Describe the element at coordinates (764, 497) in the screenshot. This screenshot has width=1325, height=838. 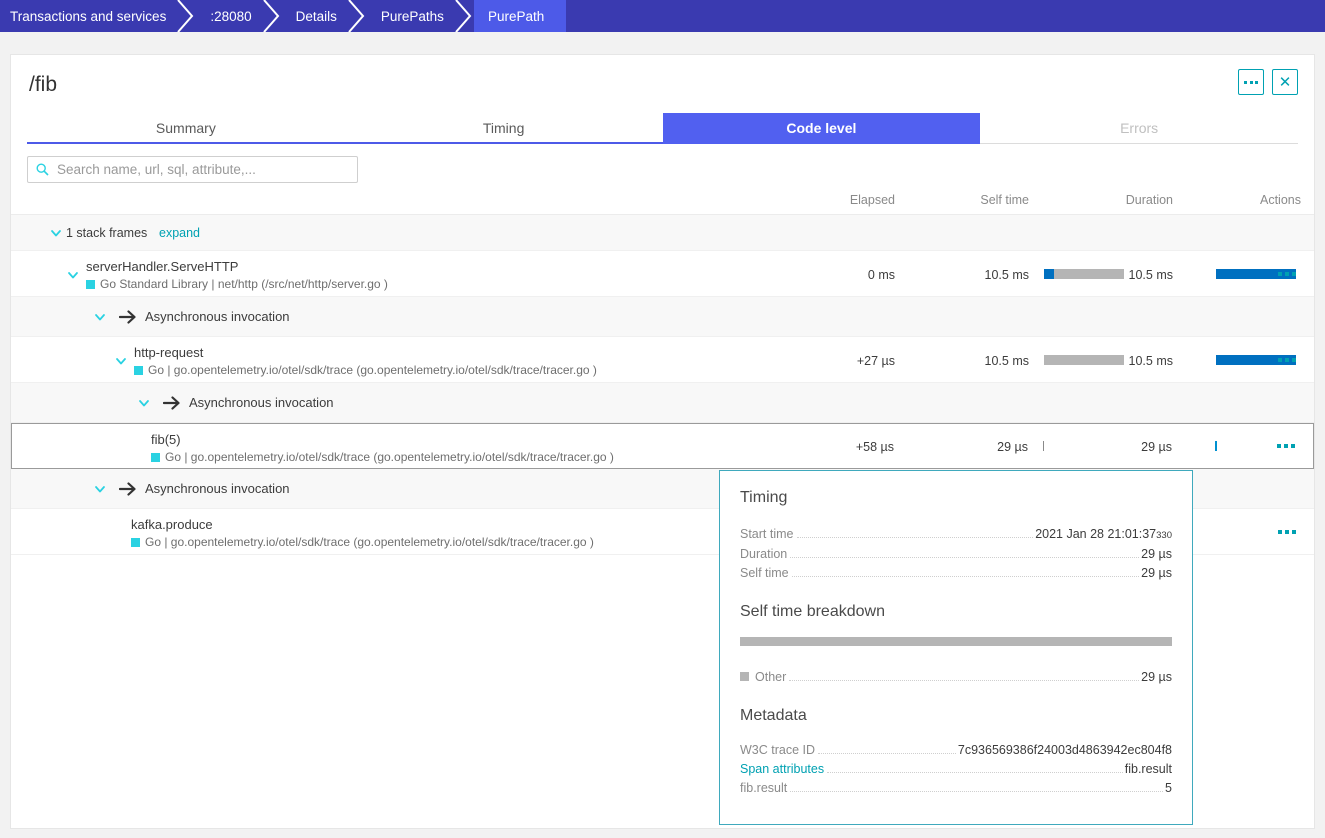
I see `popover-heading-timing: Timing` at that location.